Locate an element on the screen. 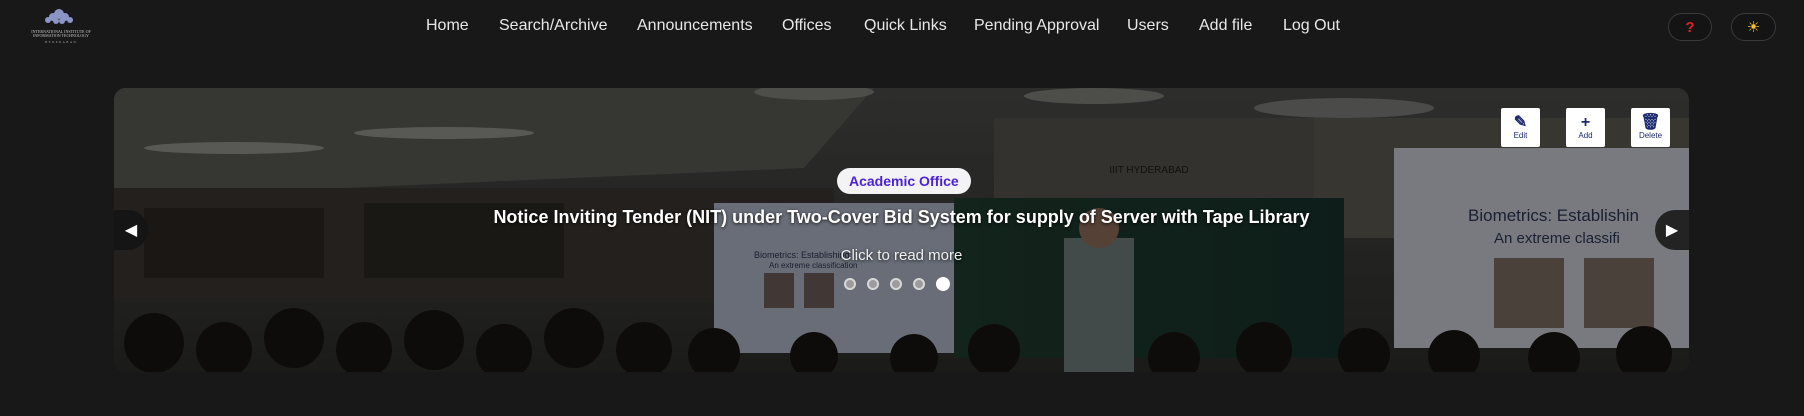 The height and width of the screenshot is (416, 1804). edit-slide-label: Edit is located at coordinates (1520, 135).